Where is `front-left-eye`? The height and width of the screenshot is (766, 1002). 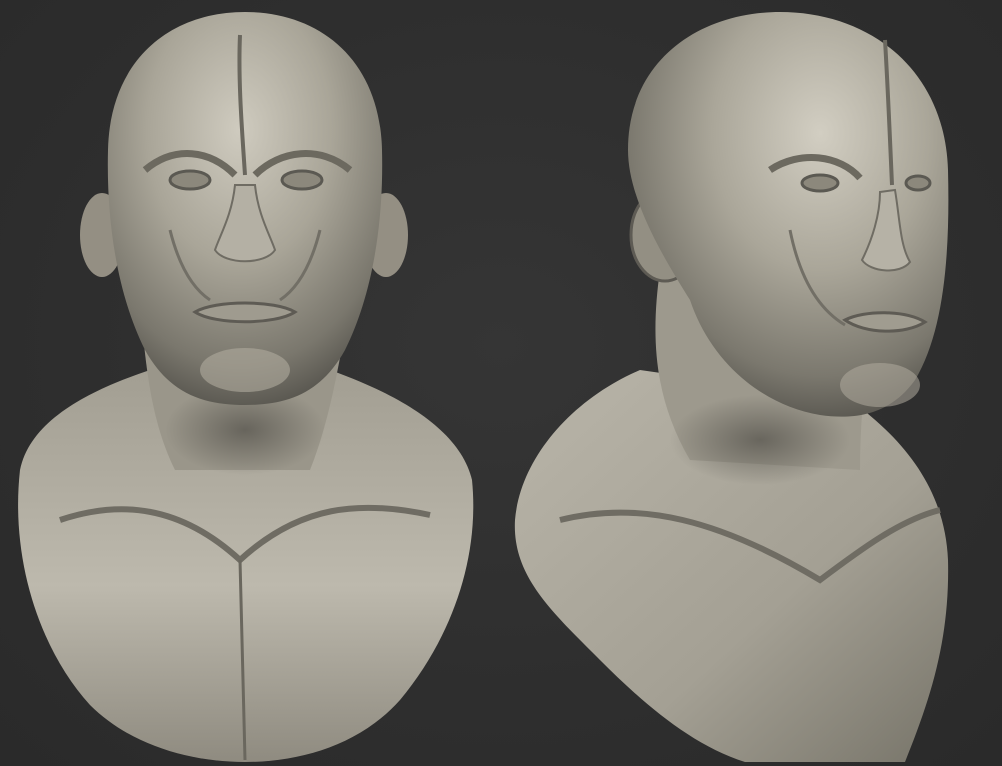 front-left-eye is located at coordinates (190, 180).